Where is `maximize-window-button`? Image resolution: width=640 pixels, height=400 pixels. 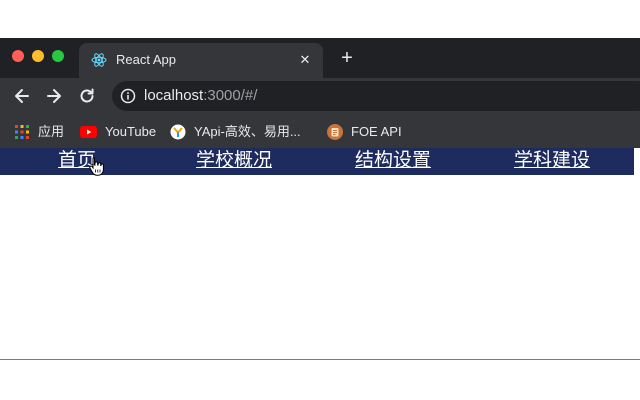 maximize-window-button is located at coordinates (58, 56).